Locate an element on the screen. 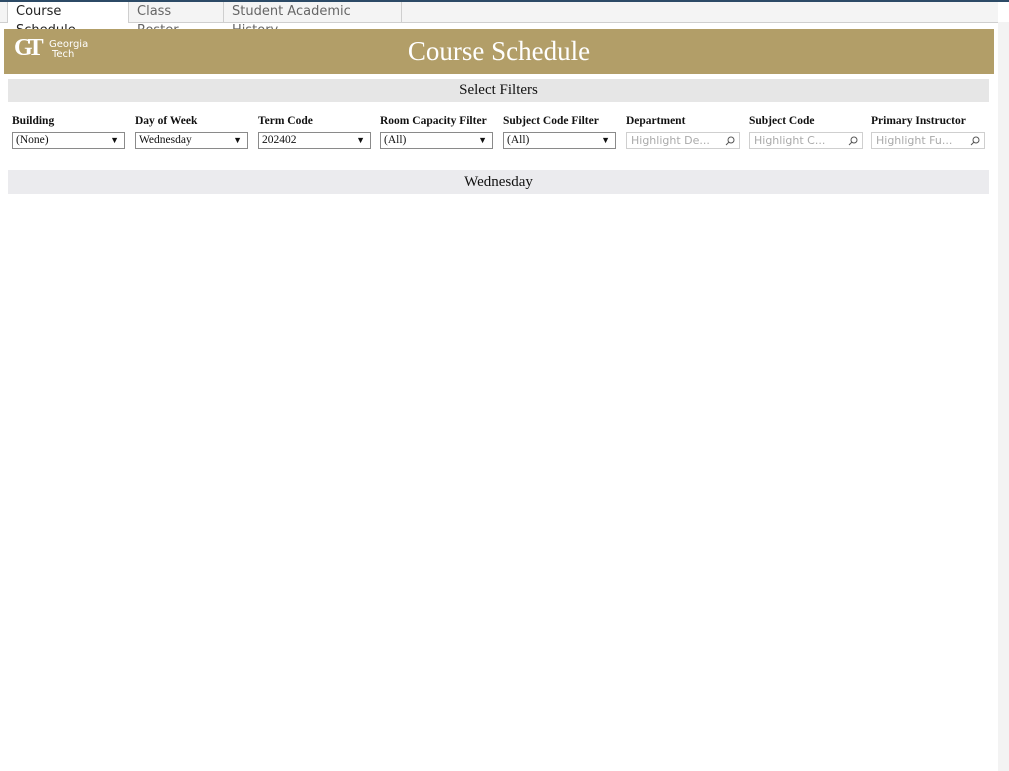 This screenshot has width=1009, height=771. building-value: (None) is located at coordinates (32, 140).